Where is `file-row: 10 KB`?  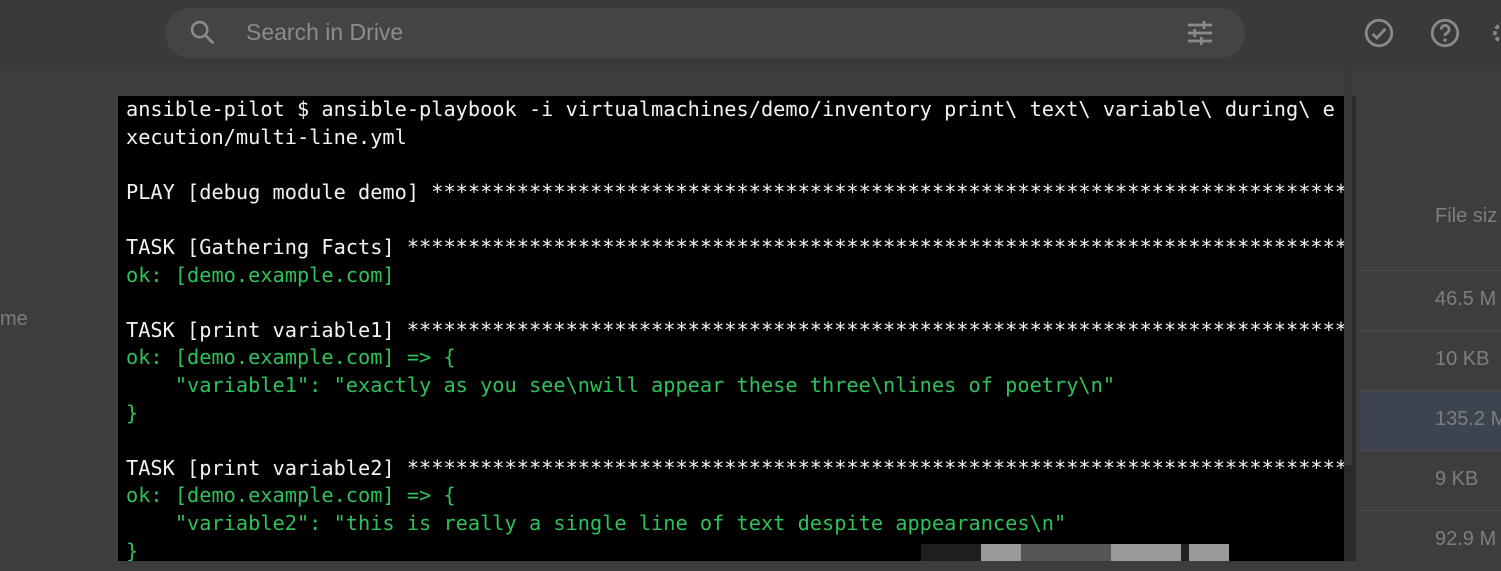
file-row: 10 KB is located at coordinates (1430, 360).